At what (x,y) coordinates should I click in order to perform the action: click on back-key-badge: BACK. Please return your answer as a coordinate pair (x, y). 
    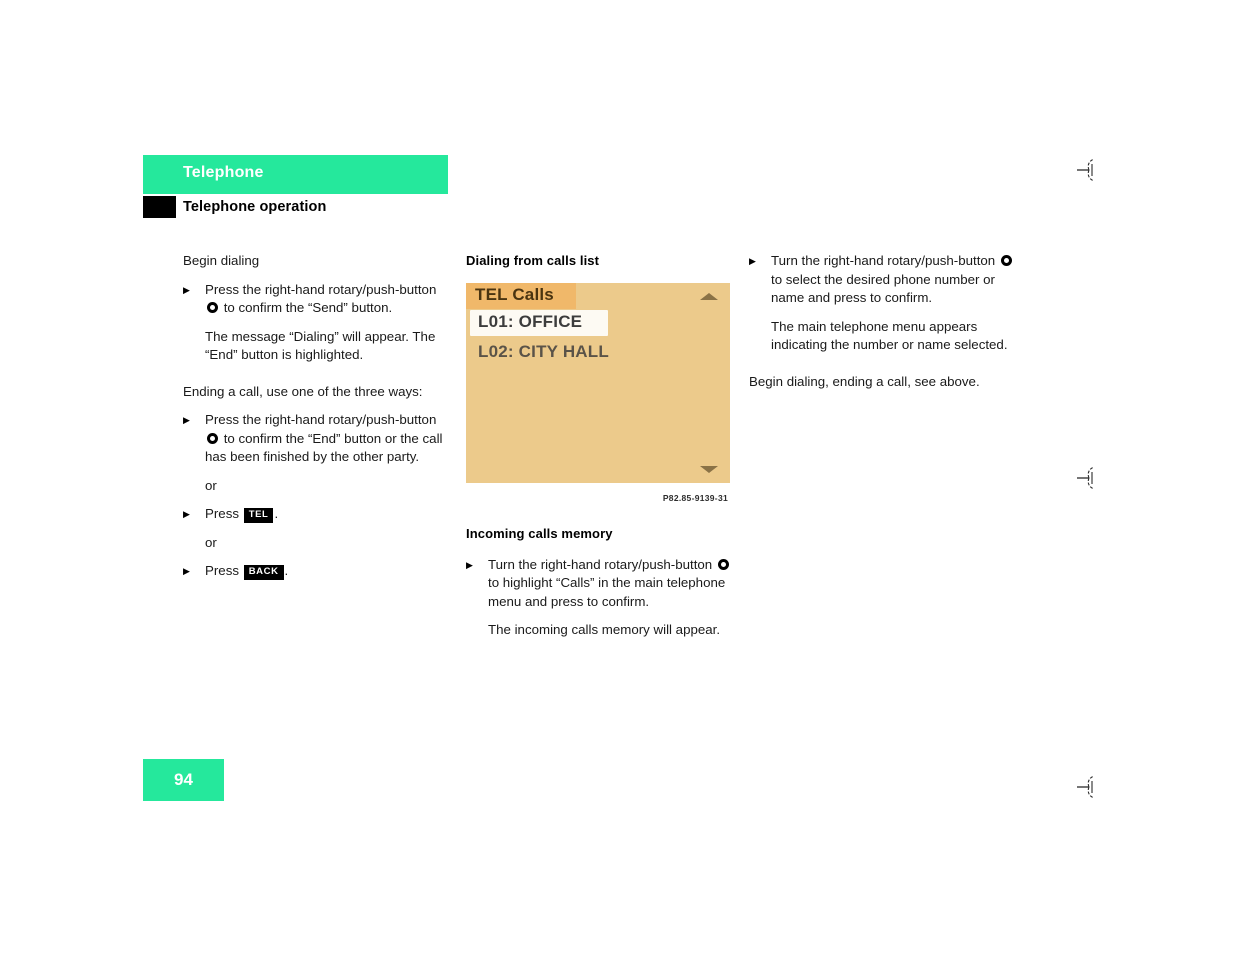
    Looking at the image, I should click on (263, 572).